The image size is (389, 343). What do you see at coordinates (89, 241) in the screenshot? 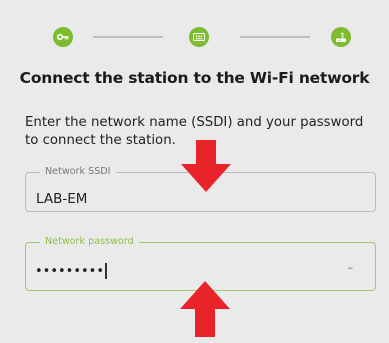
I see `network-password-label: Network password` at bounding box center [89, 241].